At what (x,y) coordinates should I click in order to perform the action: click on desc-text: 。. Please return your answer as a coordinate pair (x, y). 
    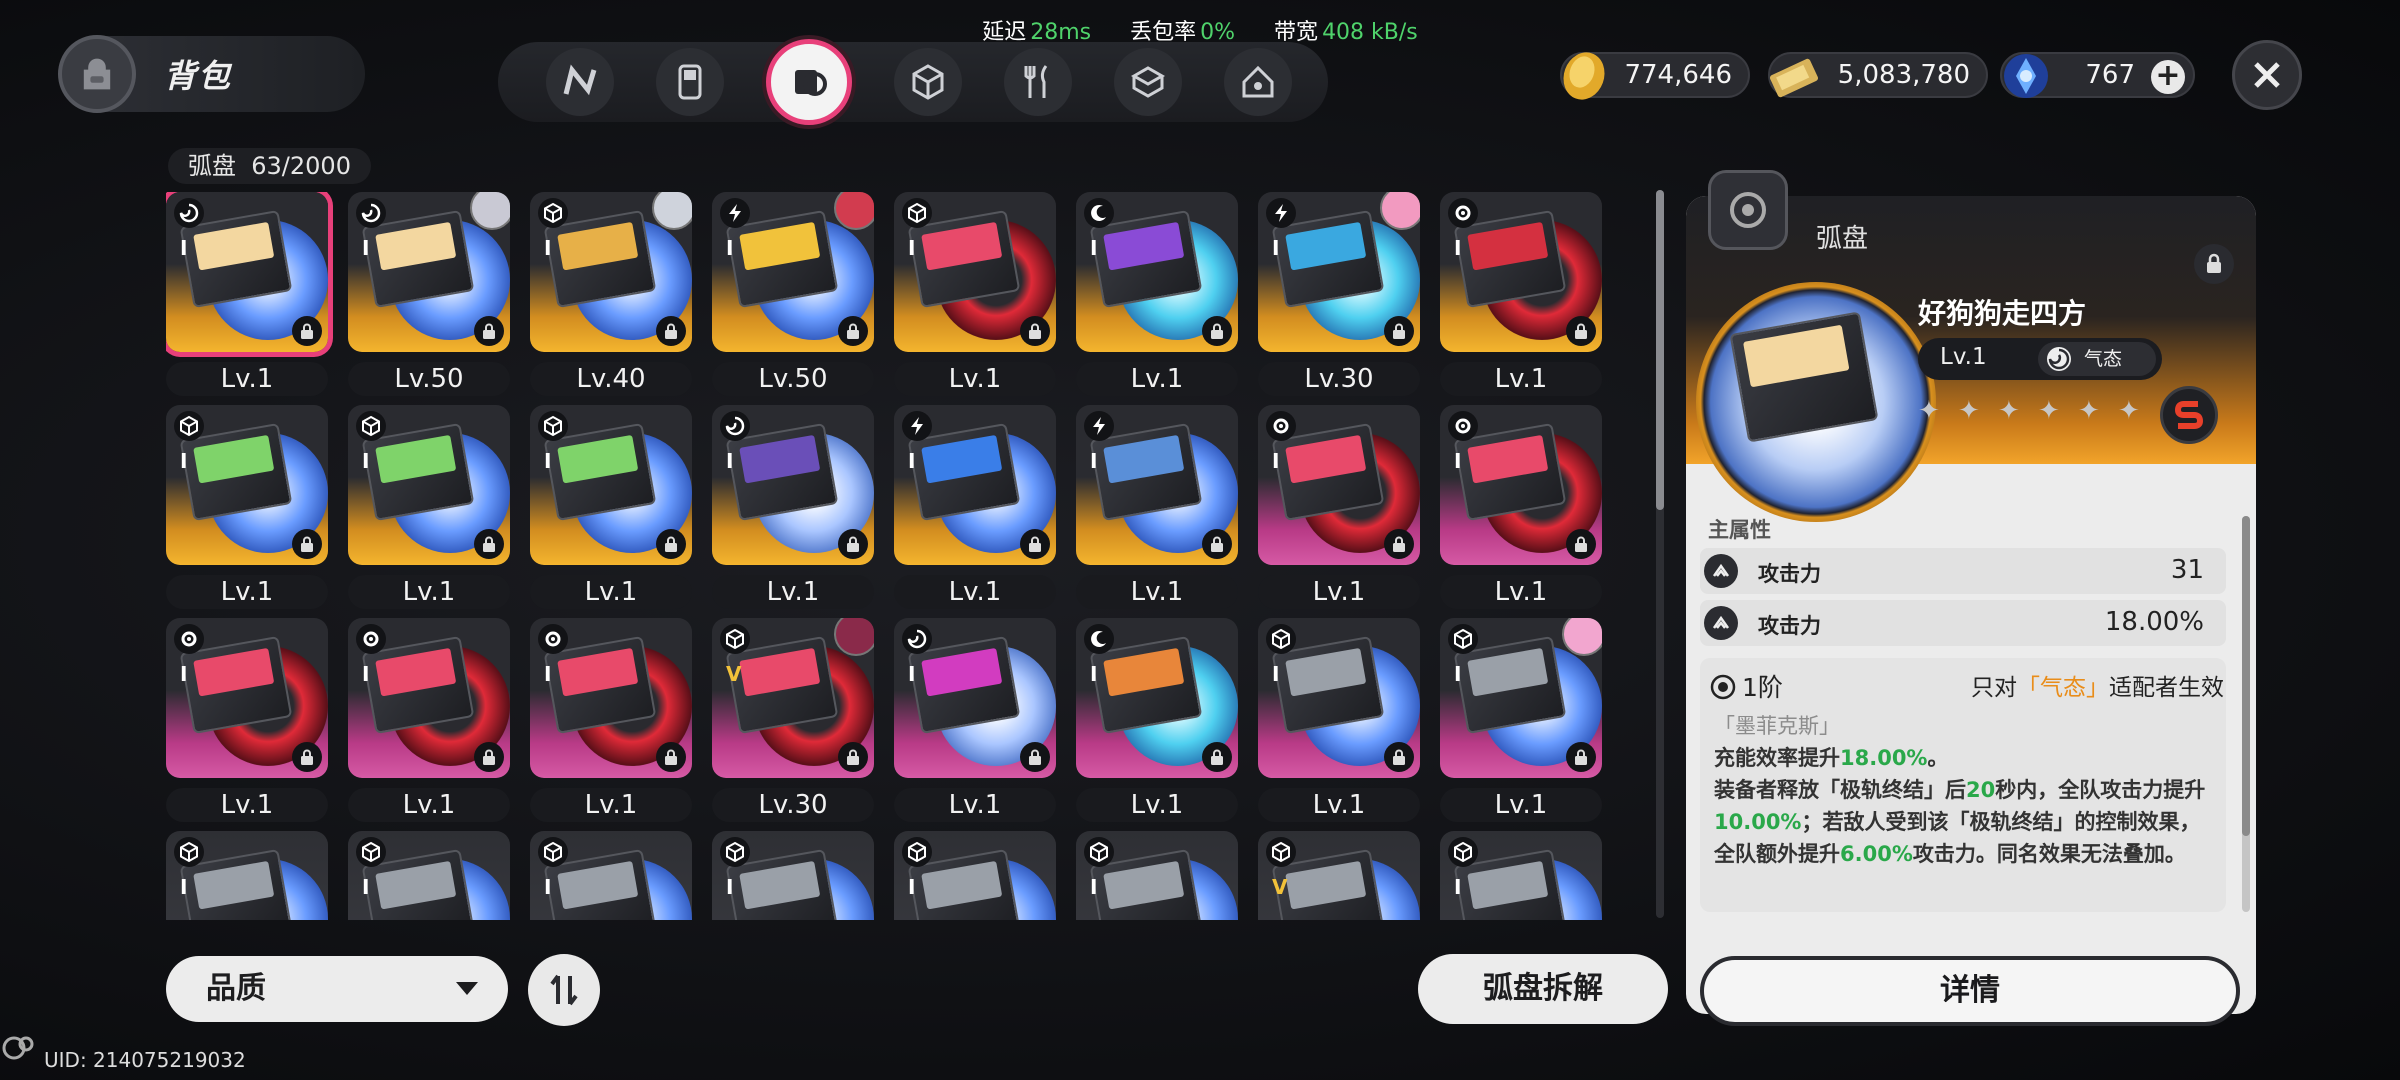
    Looking at the image, I should click on (1938, 758).